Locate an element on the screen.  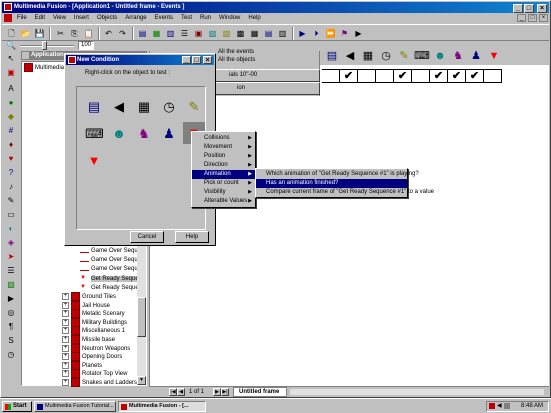
event-editor-icon: ▥ is located at coordinates (170, 33).